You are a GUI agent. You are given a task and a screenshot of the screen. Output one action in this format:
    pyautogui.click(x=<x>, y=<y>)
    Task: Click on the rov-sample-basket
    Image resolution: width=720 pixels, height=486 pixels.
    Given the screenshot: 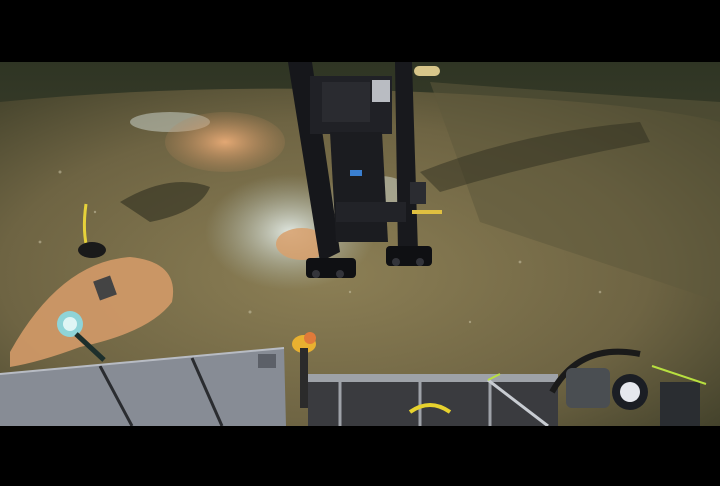 What is the action you would take?
    pyautogui.click(x=433, y=400)
    